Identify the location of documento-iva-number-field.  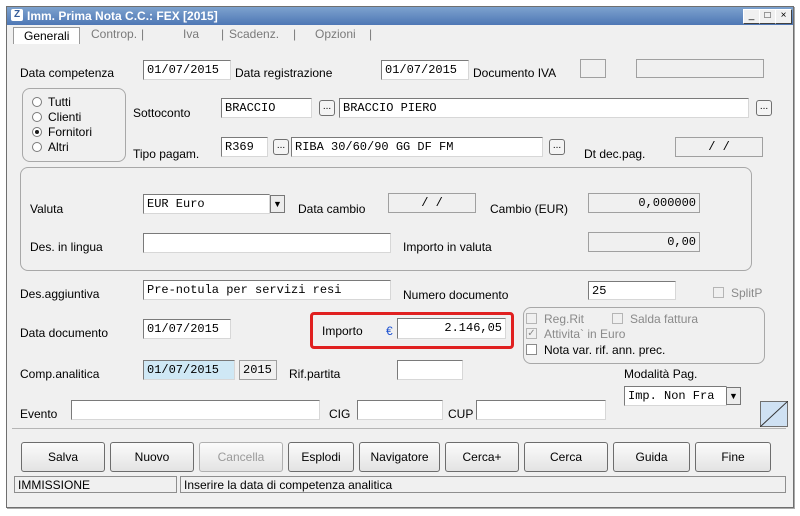
(700, 68).